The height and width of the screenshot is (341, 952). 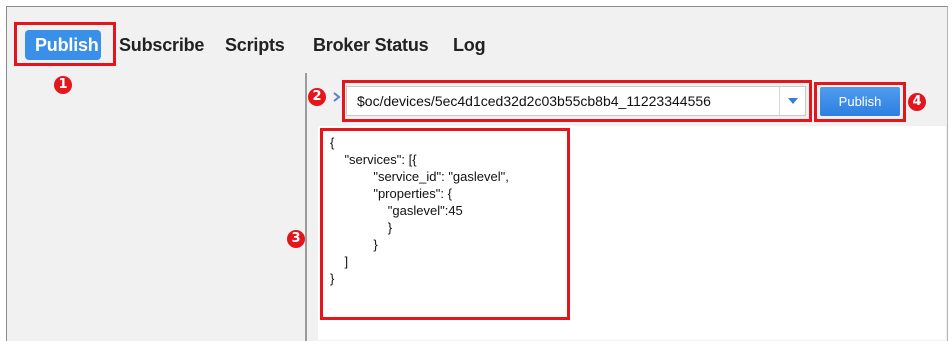 I want to click on payload-line: {, so click(x=332, y=142).